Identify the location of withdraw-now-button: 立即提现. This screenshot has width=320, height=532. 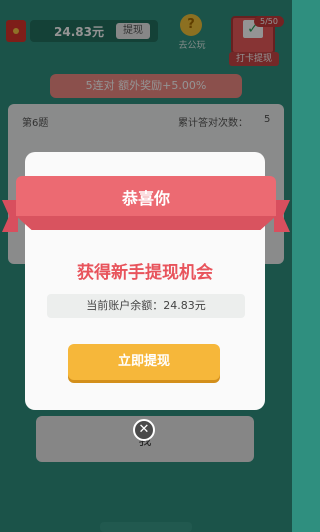
(144, 362).